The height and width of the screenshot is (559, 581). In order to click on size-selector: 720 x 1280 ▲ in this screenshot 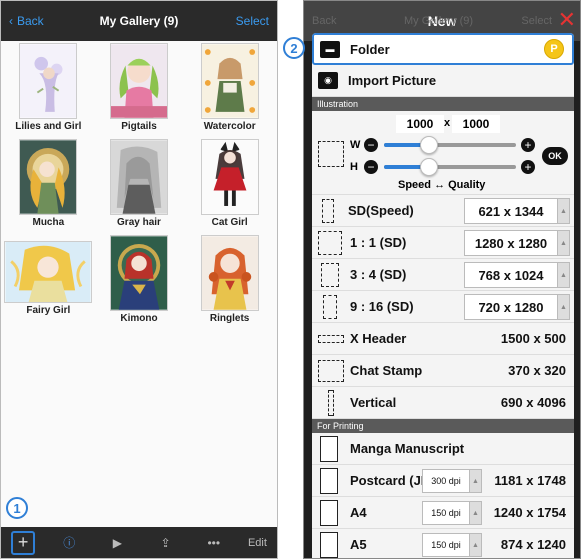, I will do `click(517, 307)`.